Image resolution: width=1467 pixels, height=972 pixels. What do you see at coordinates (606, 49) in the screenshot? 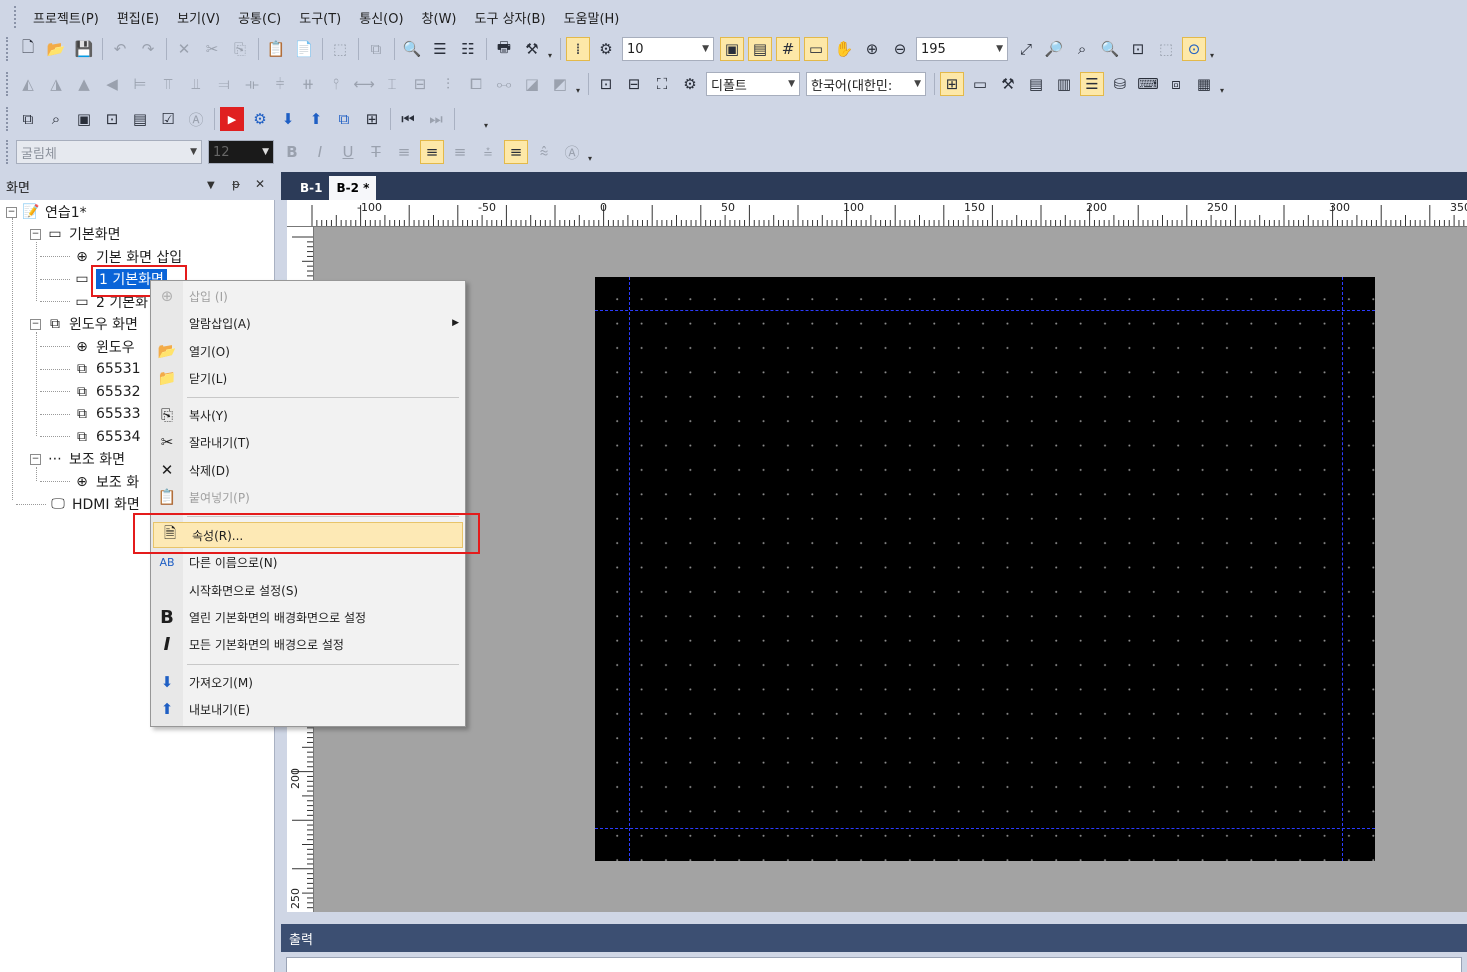
I see `grid-settings-icon: ⚙` at bounding box center [606, 49].